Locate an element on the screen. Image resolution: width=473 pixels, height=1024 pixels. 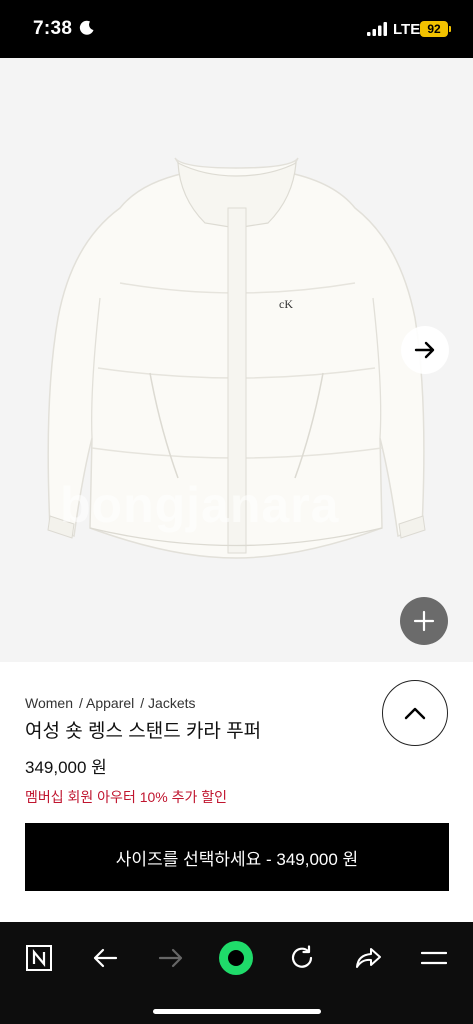
breadcrumb: Women / Apparel / Jackets is located at coordinates (113, 703).